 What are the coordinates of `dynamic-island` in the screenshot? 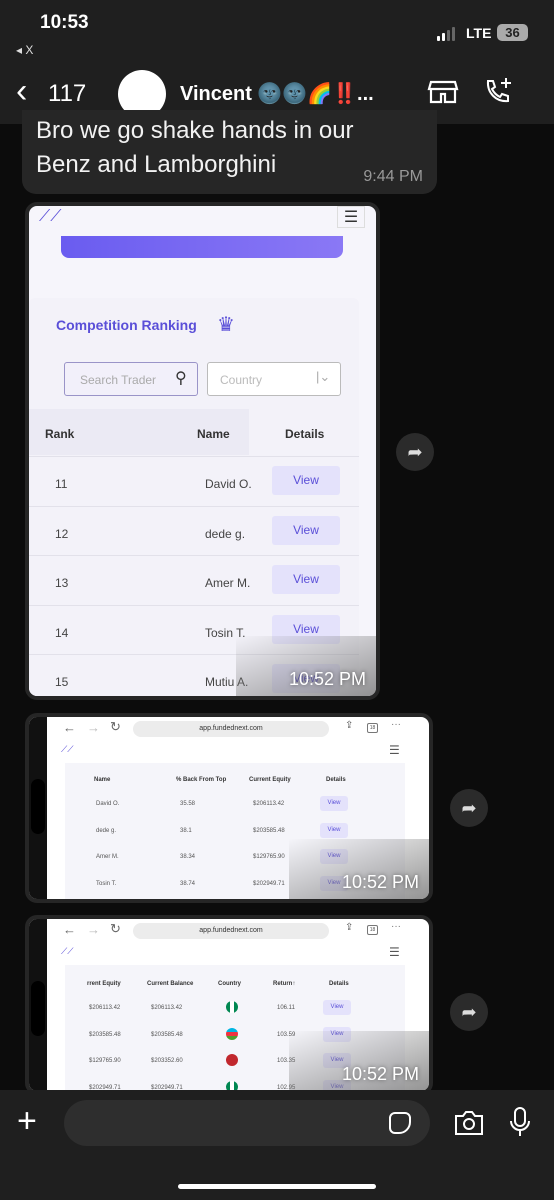 It's located at (38, 1008).